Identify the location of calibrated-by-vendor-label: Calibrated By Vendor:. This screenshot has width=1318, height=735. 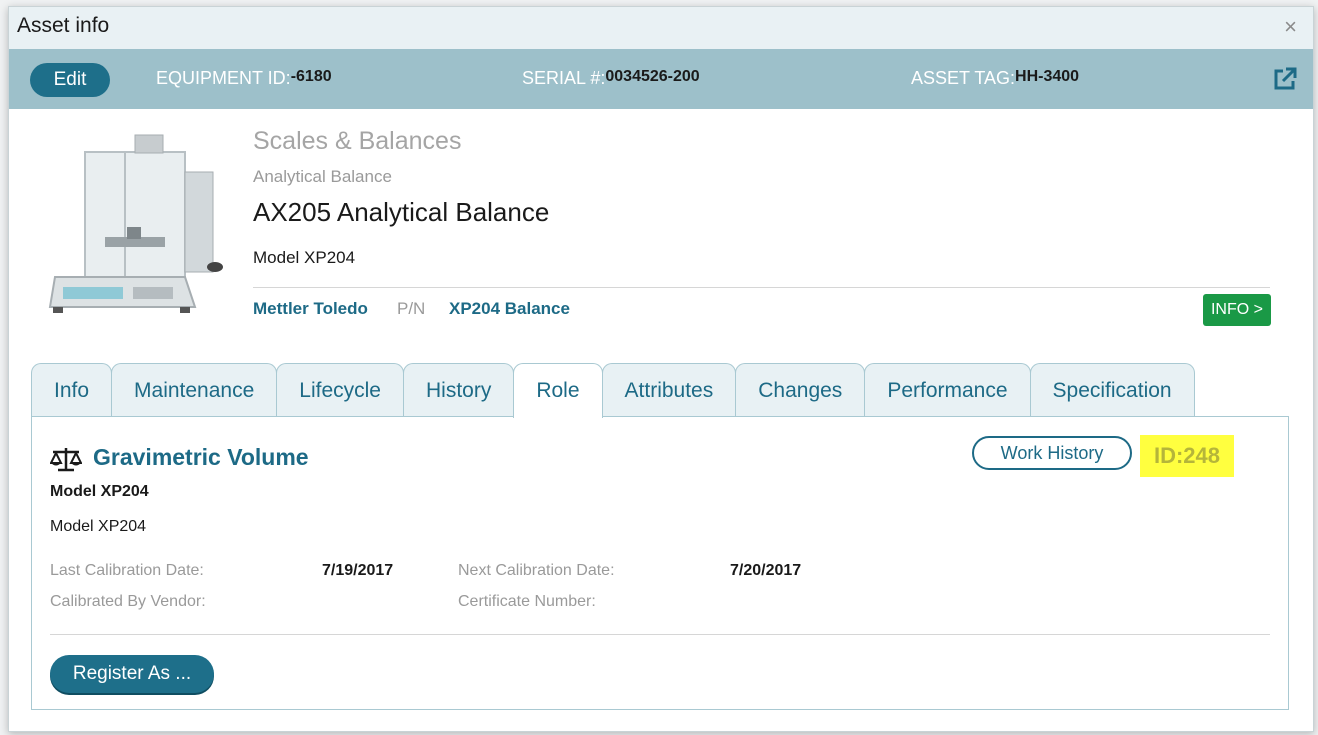
(128, 601).